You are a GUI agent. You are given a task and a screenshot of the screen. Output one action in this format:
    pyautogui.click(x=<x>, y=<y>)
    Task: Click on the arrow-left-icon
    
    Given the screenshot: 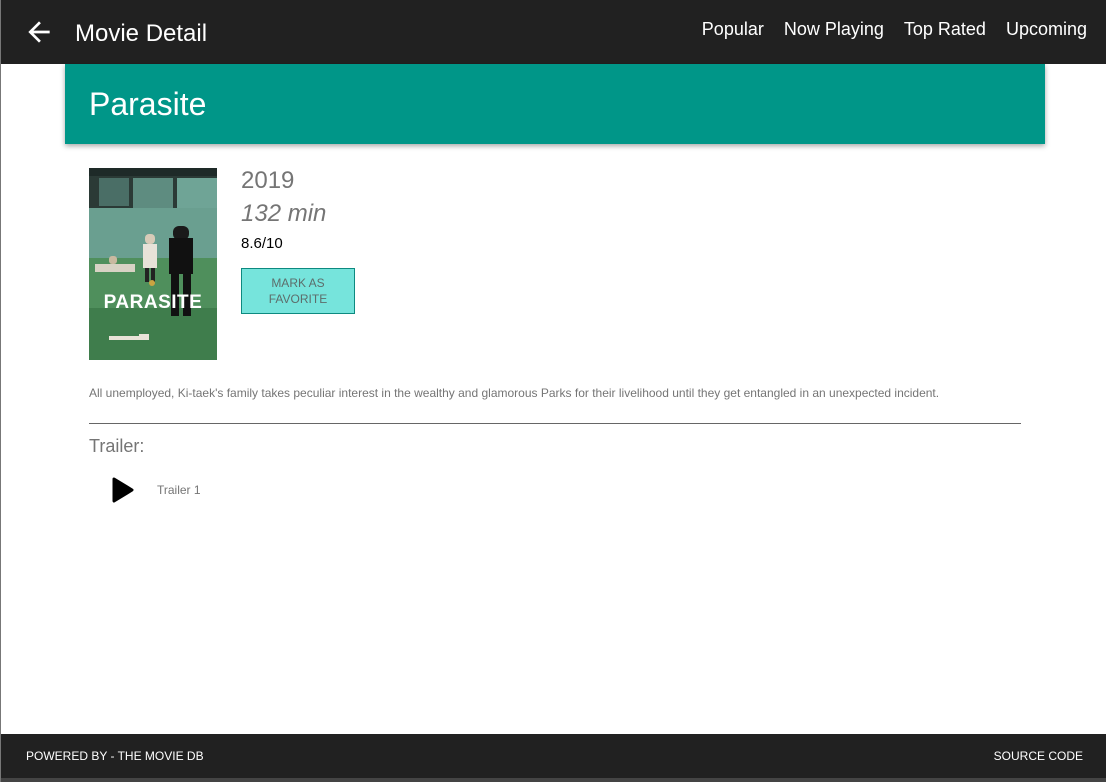 What is the action you would take?
    pyautogui.click(x=39, y=32)
    